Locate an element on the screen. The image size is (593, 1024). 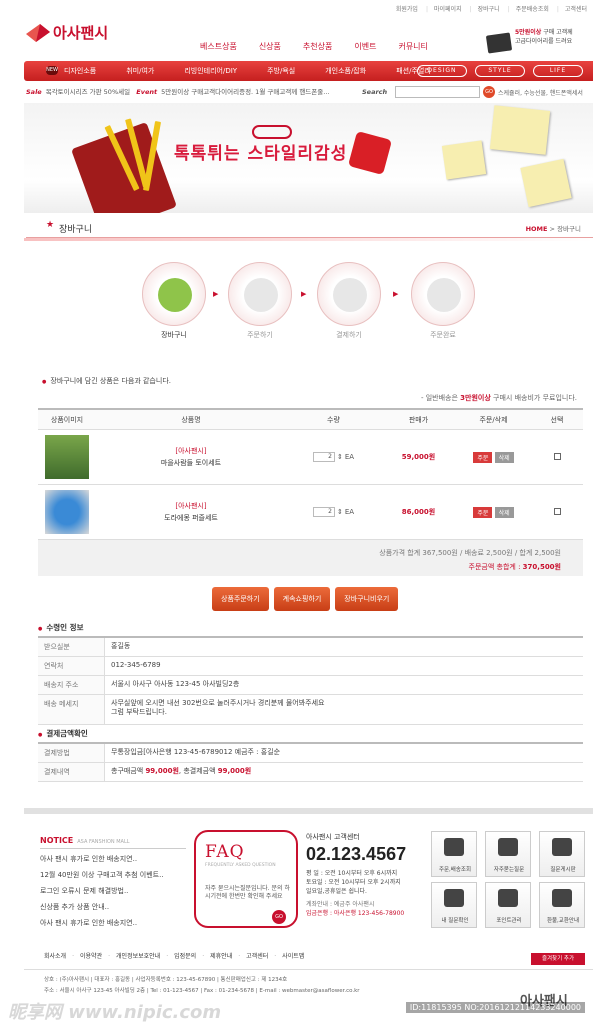
cart-actions: 상품주문하기 계속쇼핑하기 장바구니비우기 is located at coordinates (305, 599).